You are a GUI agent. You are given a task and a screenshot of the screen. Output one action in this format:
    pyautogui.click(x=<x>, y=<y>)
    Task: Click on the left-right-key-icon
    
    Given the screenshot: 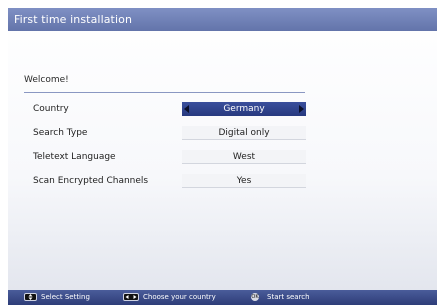 What is the action you would take?
    pyautogui.click(x=131, y=297)
    